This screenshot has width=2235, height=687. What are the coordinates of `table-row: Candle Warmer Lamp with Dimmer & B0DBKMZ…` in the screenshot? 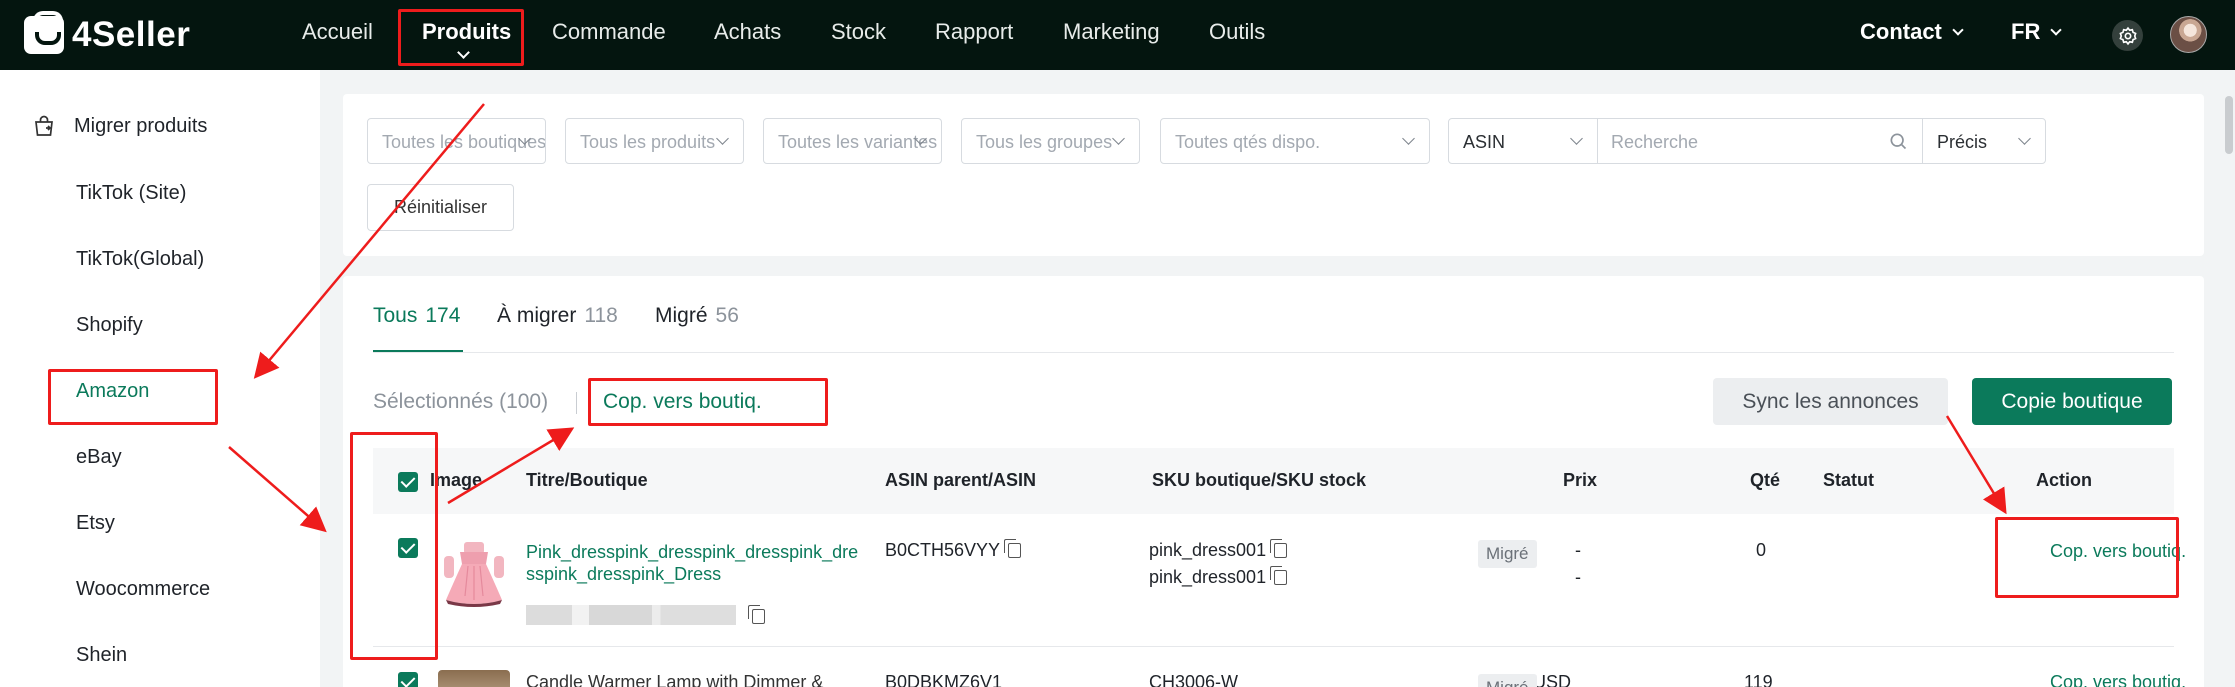 It's located at (1279, 667).